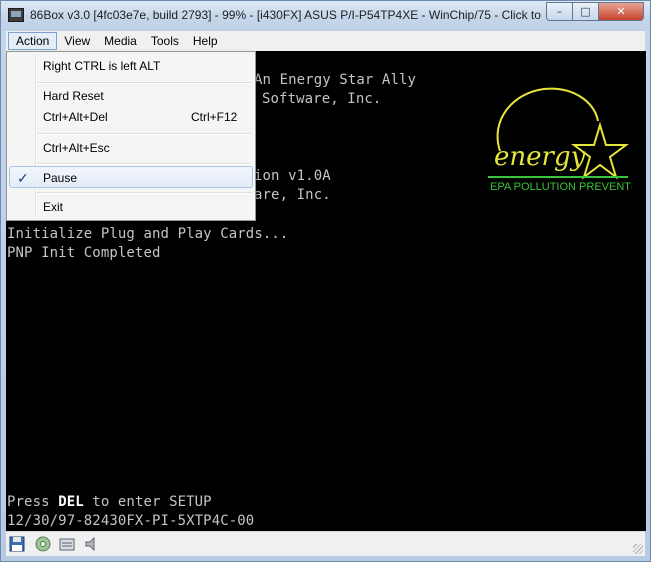 This screenshot has width=651, height=562. I want to click on menu-item-ctrl-alt-esc: Ctrl+Alt+Esc, so click(131, 148).